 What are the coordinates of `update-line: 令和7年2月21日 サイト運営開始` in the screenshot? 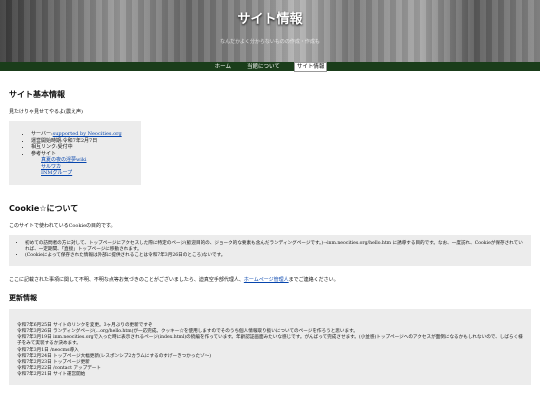 It's located at (51, 375).